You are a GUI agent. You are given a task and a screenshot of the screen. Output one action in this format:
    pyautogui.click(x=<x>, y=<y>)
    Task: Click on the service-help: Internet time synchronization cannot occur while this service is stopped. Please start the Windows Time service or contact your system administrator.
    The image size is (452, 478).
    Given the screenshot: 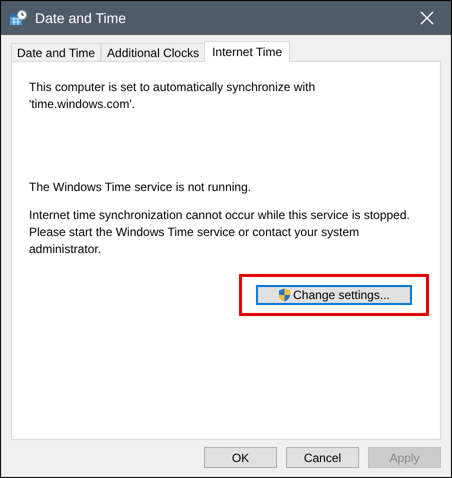 What is the action you would take?
    pyautogui.click(x=220, y=232)
    